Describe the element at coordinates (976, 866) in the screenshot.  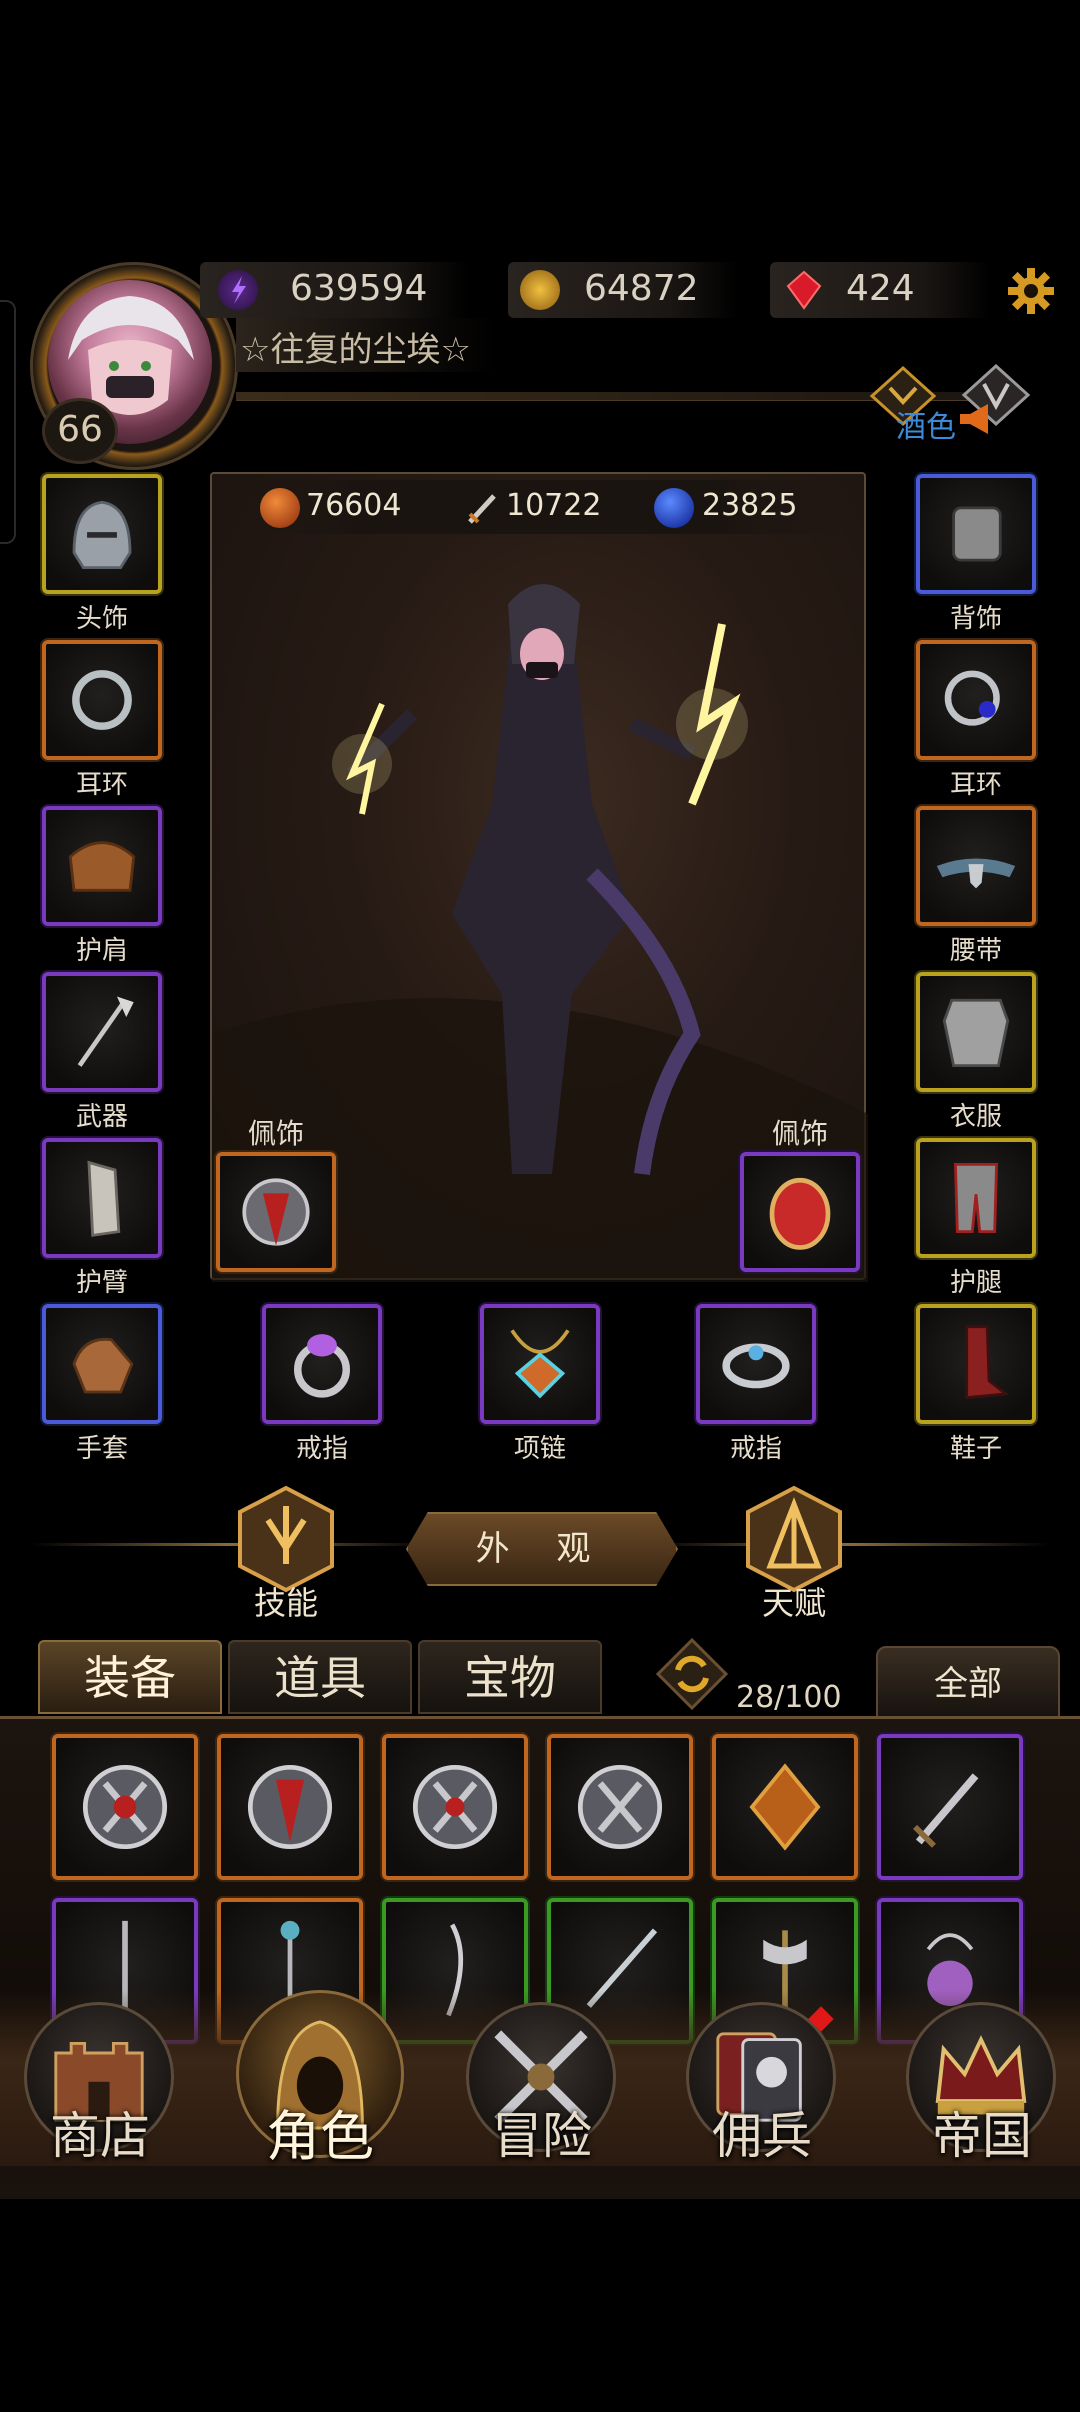
I see `equip-slot-belt` at that location.